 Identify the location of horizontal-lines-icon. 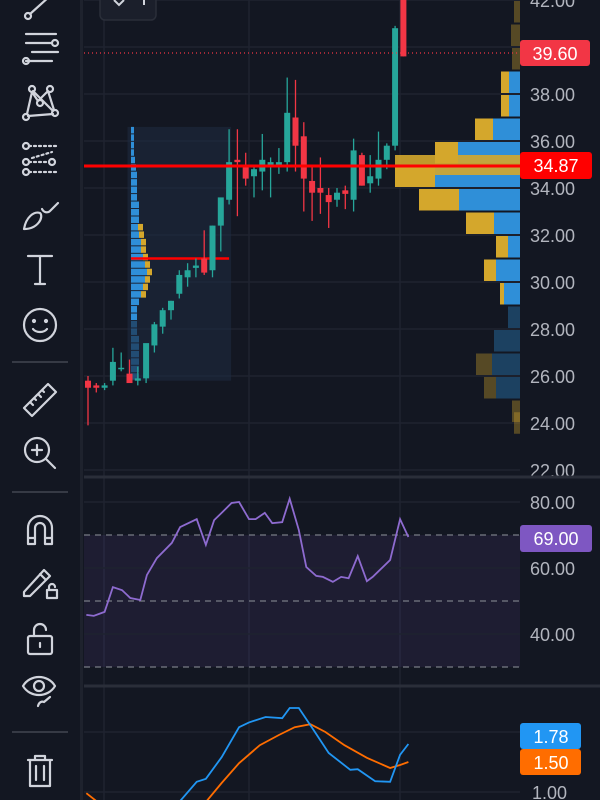
(40, 49).